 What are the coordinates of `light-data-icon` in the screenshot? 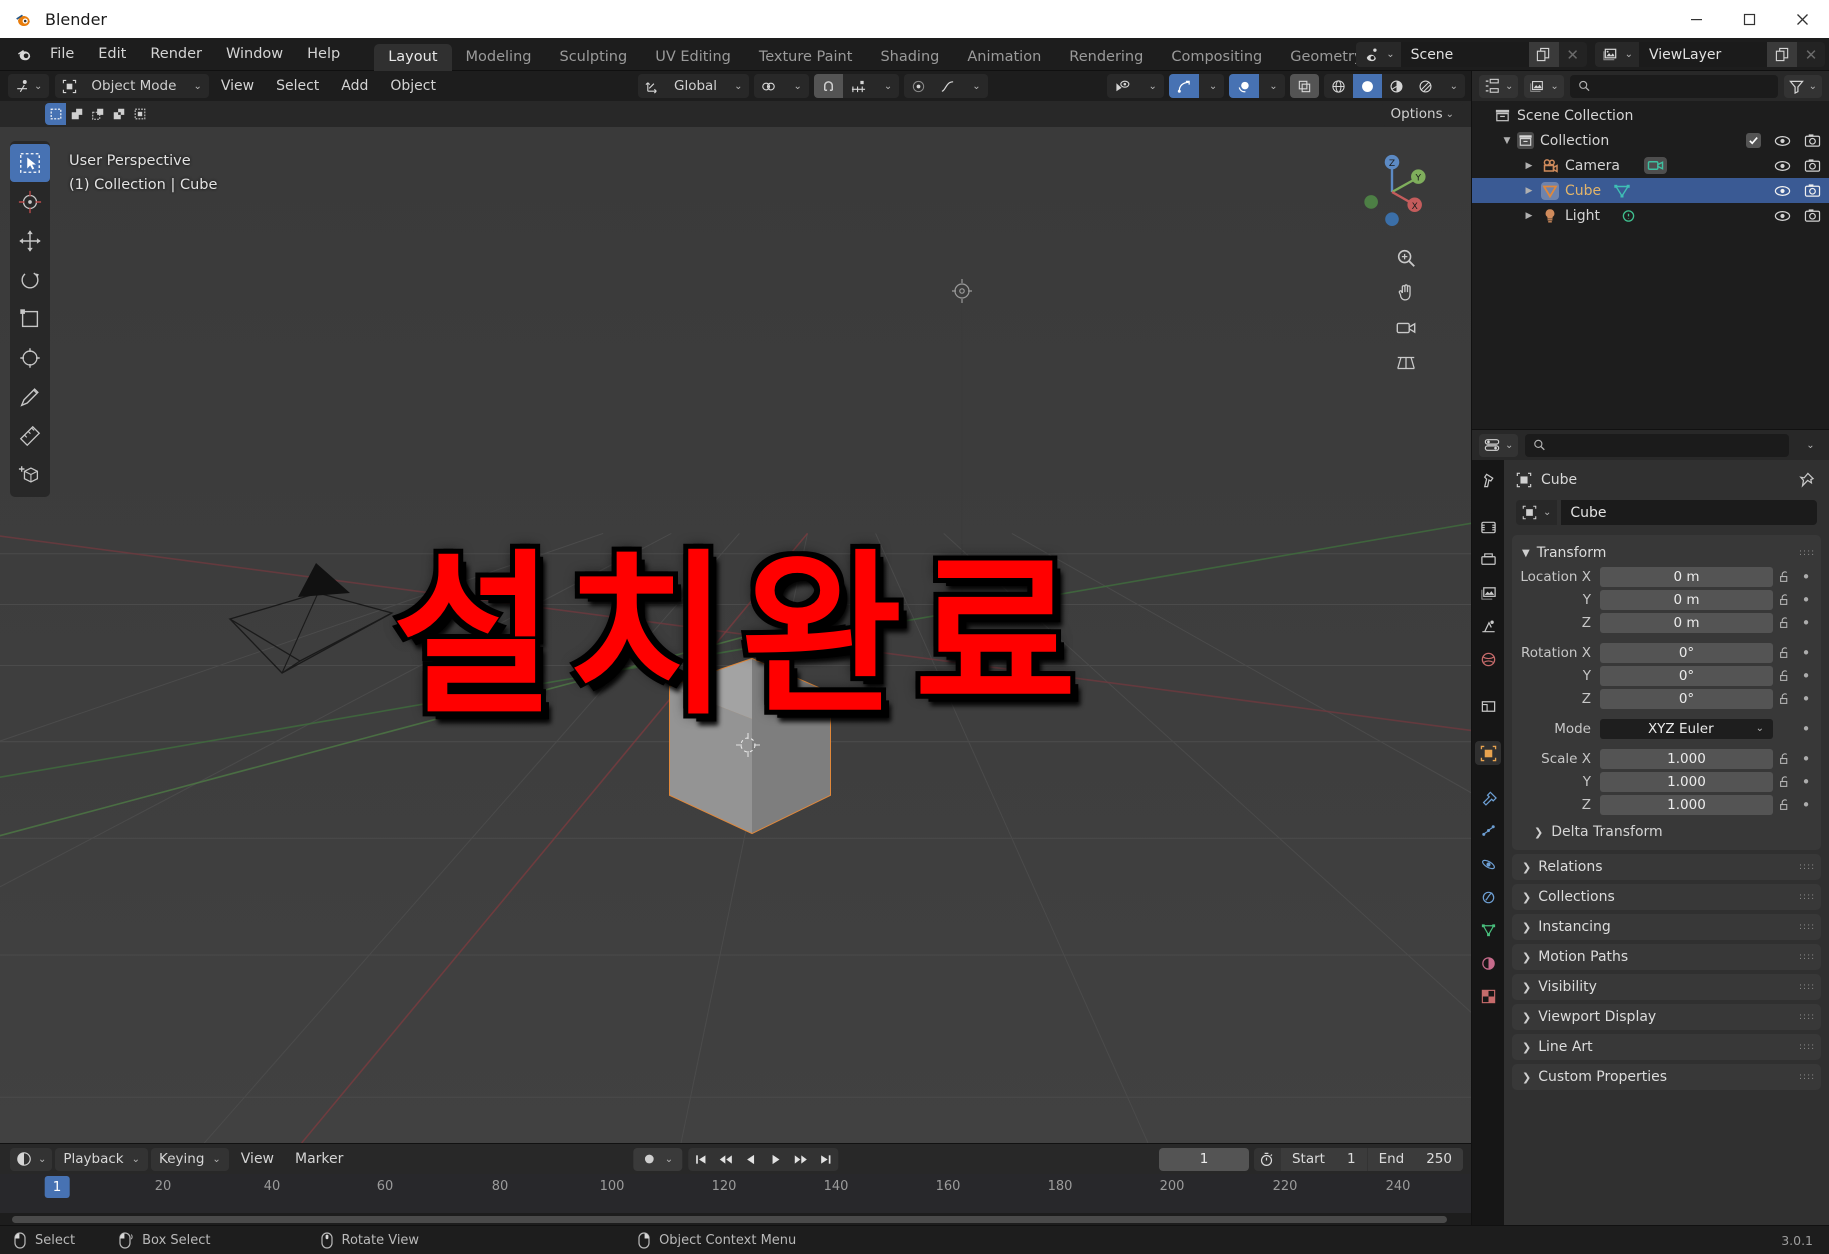 It's located at (1628, 216).